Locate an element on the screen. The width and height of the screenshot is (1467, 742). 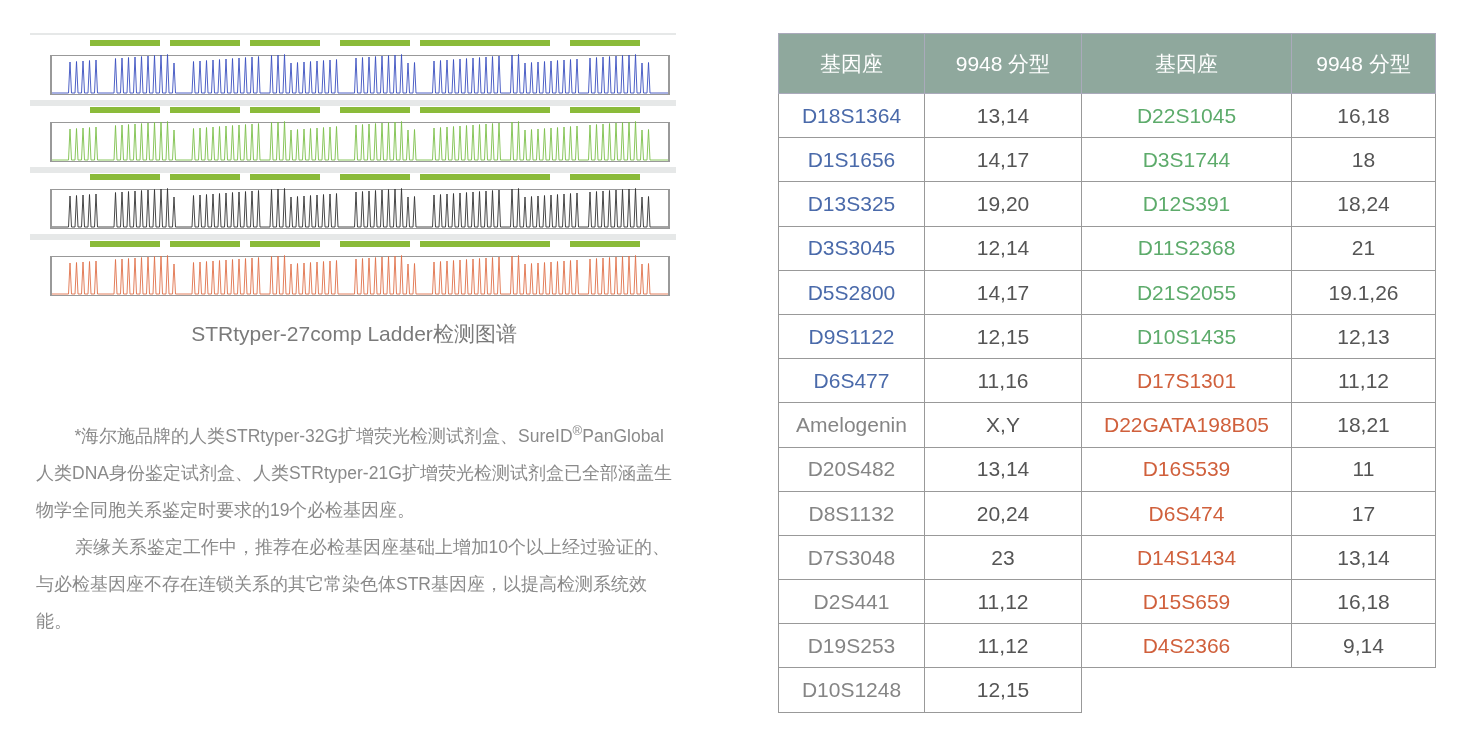
locus-cell: D22GATA198B05 is located at coordinates (1186, 424).